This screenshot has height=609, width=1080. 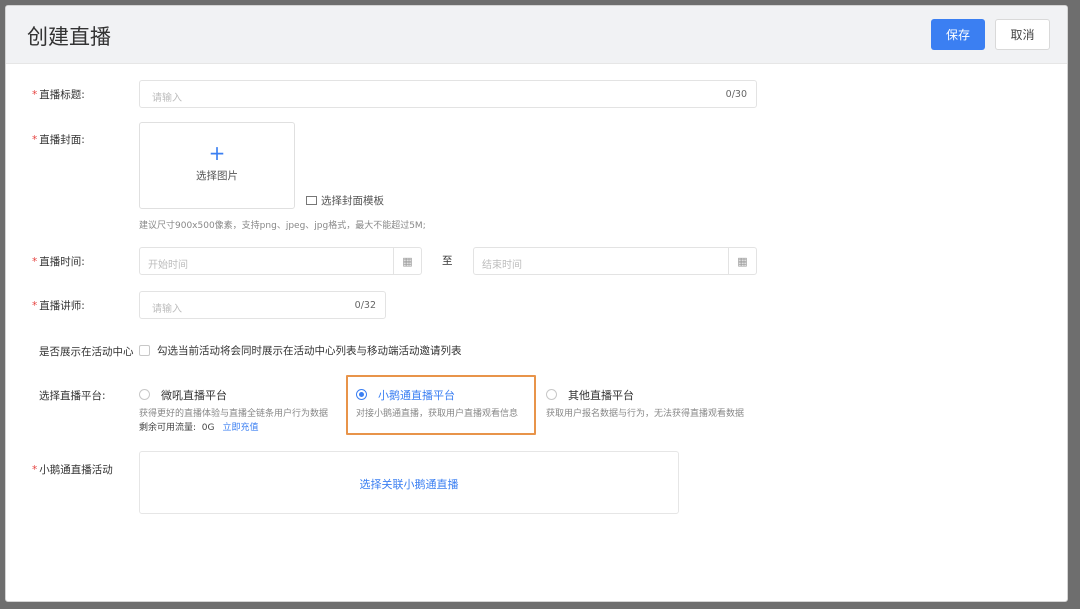 I want to click on activity-select-box: 选择关联小鹅通直播, so click(x=409, y=482).